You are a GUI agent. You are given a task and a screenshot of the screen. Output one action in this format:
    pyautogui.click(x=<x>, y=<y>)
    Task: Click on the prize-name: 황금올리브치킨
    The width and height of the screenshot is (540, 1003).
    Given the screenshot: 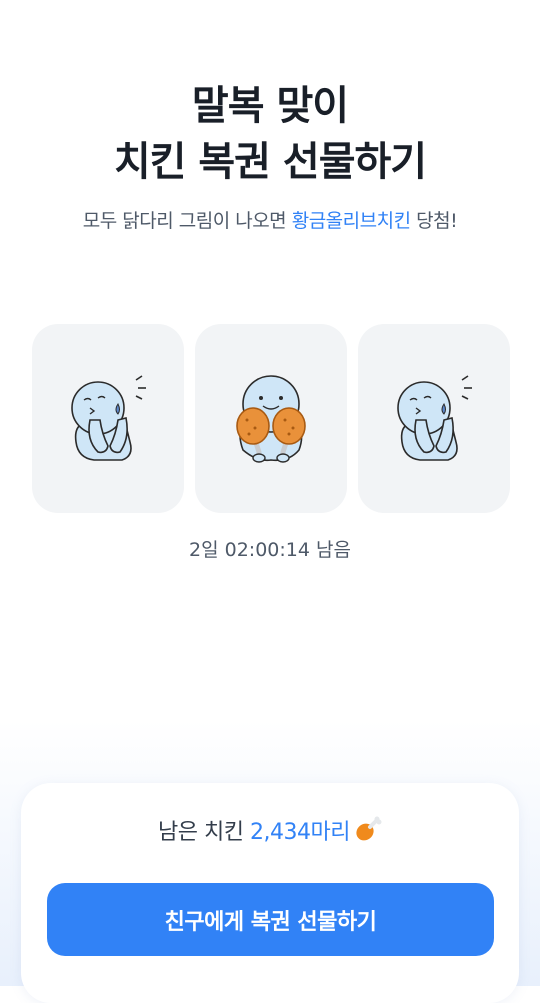 What is the action you would take?
    pyautogui.click(x=351, y=221)
    